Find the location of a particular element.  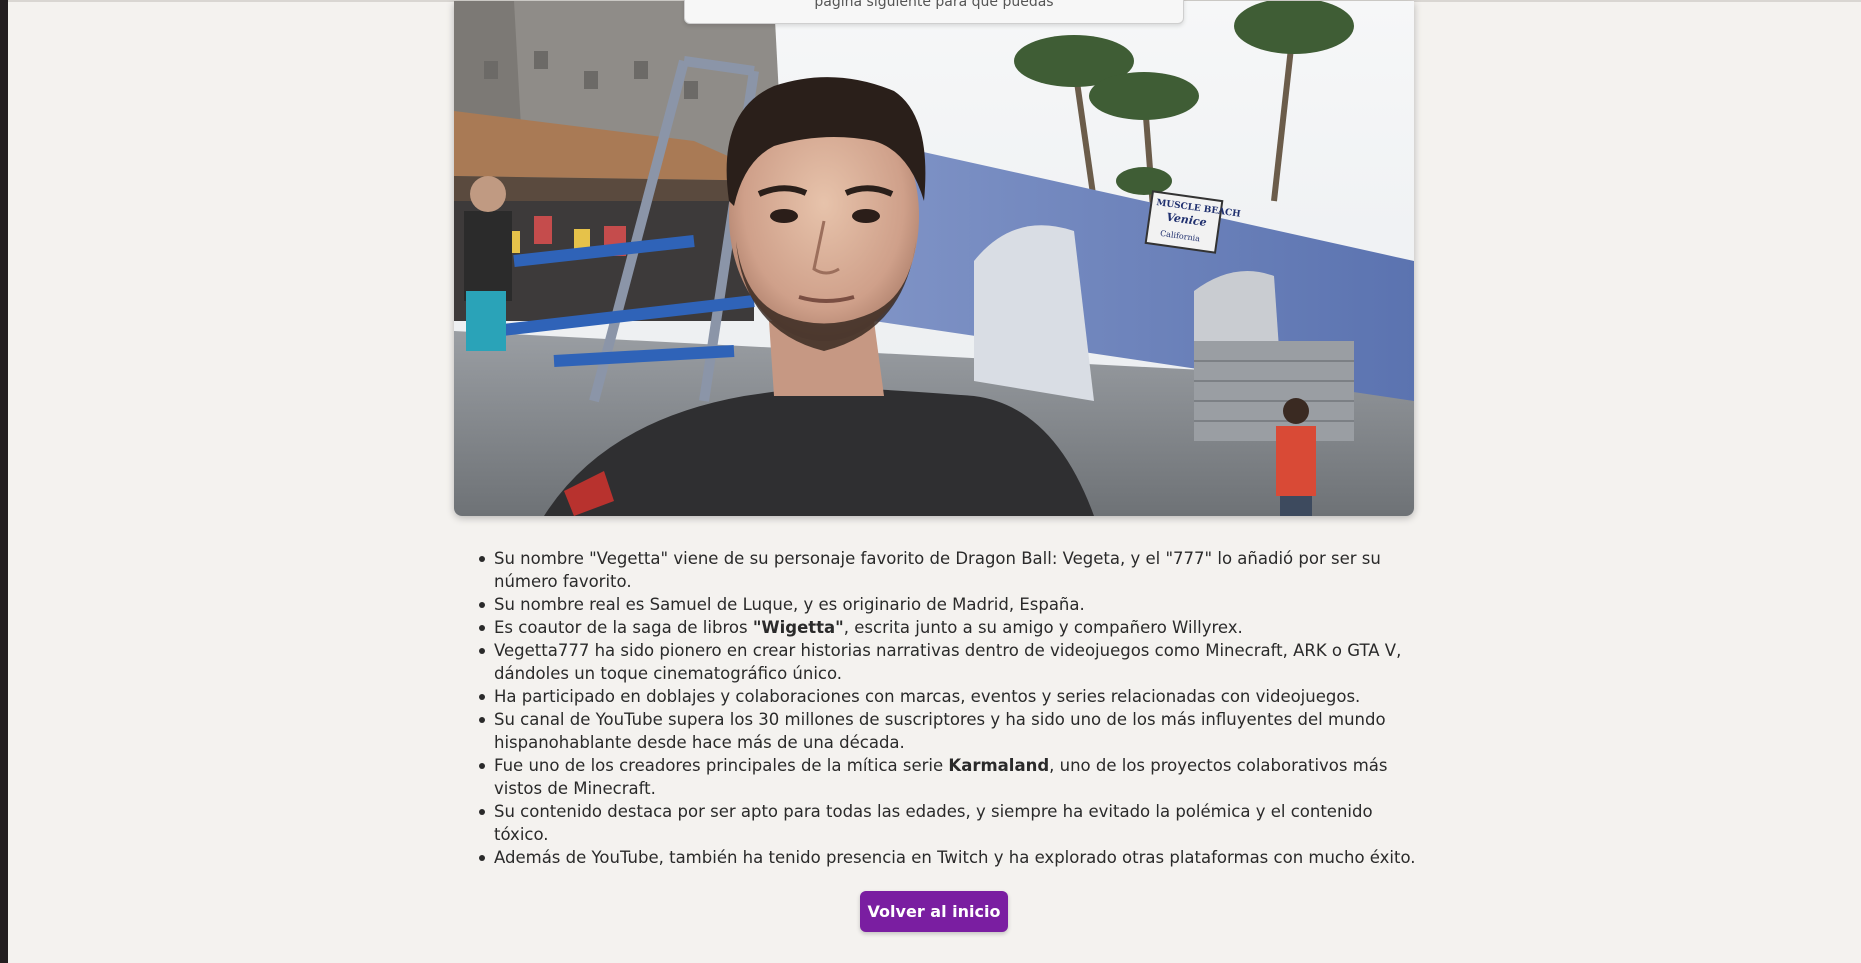

overlay-popup: página siguiente para que puedas is located at coordinates (934, 12).